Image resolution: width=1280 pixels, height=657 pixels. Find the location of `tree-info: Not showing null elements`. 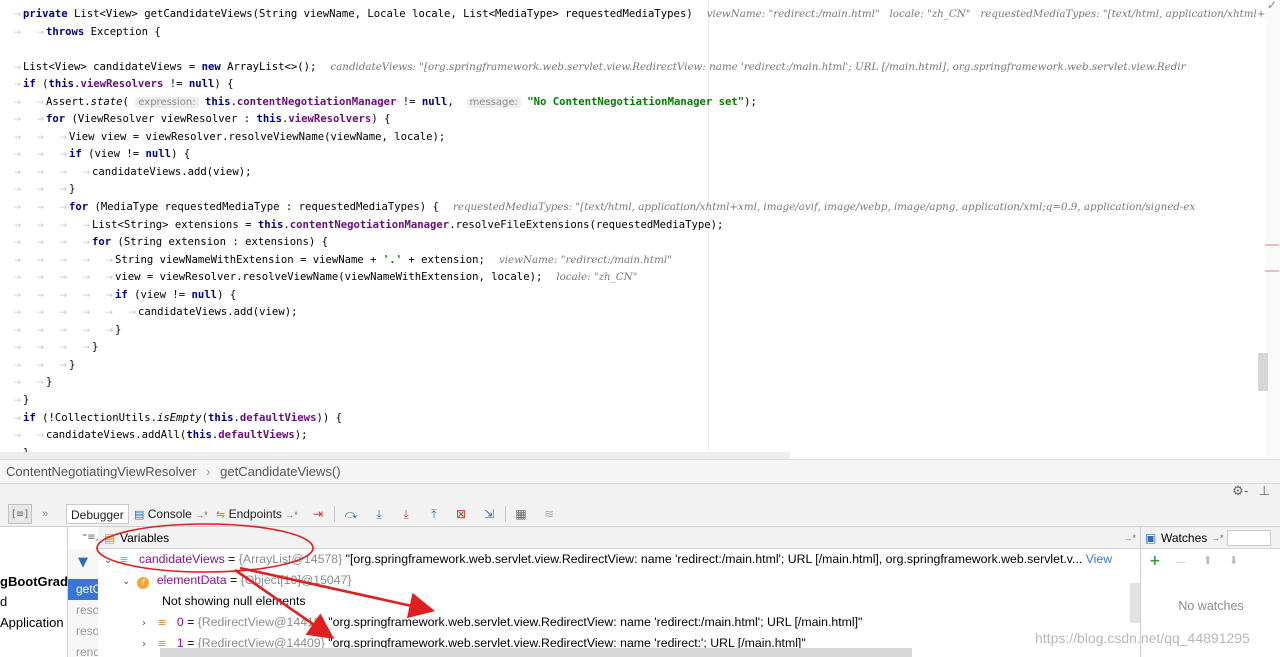

tree-info: Not showing null elements is located at coordinates (234, 601).